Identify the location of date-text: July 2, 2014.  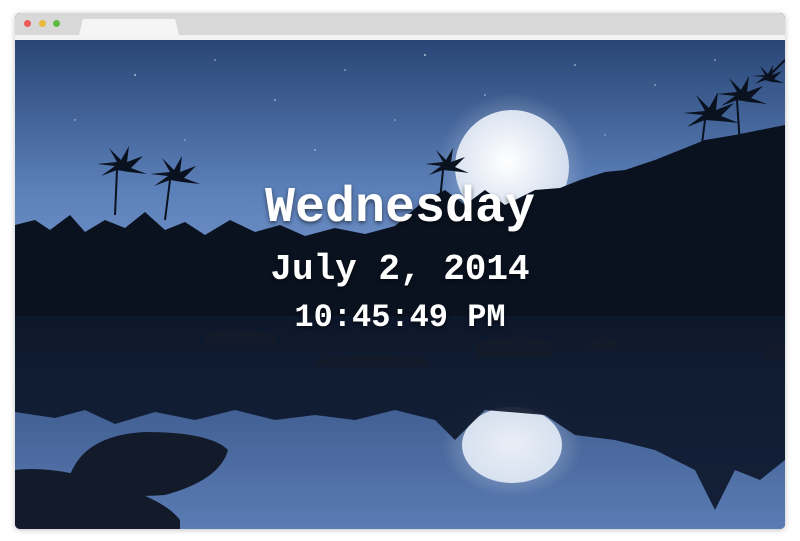
(400, 269).